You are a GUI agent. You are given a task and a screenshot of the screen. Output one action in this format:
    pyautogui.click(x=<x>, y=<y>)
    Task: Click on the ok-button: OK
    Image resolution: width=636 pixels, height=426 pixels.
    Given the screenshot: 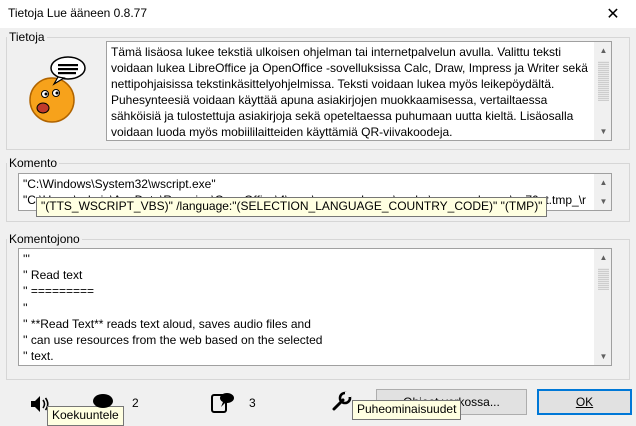 What is the action you would take?
    pyautogui.click(x=584, y=402)
    